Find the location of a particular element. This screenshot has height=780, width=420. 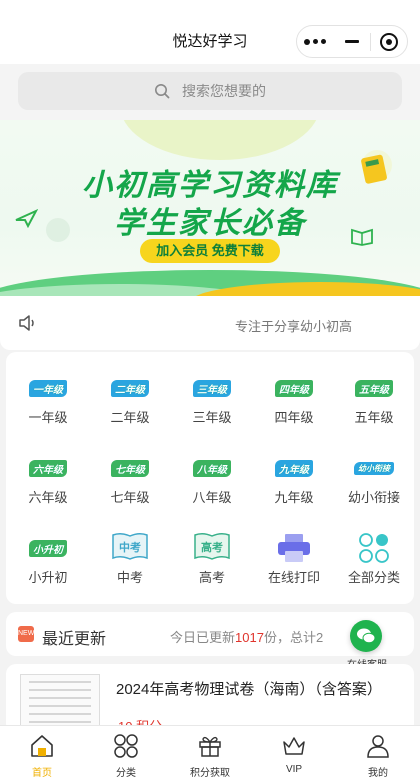

category-kindergarten-transition: 幼小衔接 幼小衔接 is located at coordinates (374, 475).